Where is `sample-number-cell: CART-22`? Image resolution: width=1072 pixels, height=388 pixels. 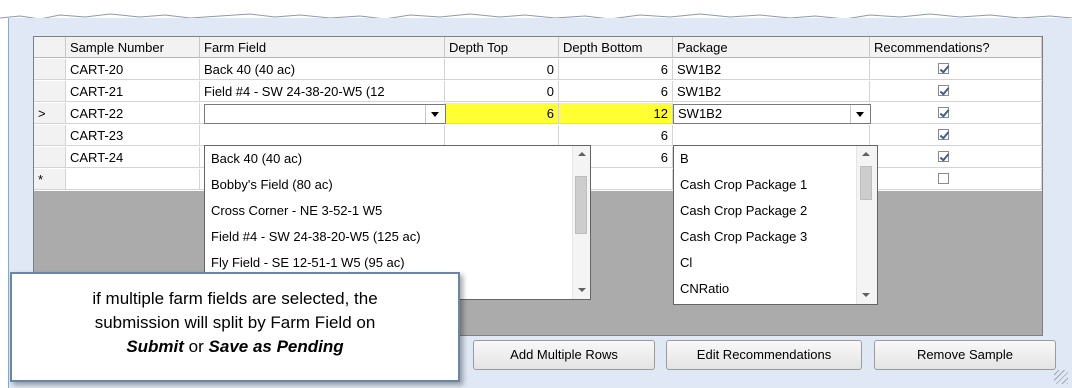
sample-number-cell: CART-22 is located at coordinates (133, 113).